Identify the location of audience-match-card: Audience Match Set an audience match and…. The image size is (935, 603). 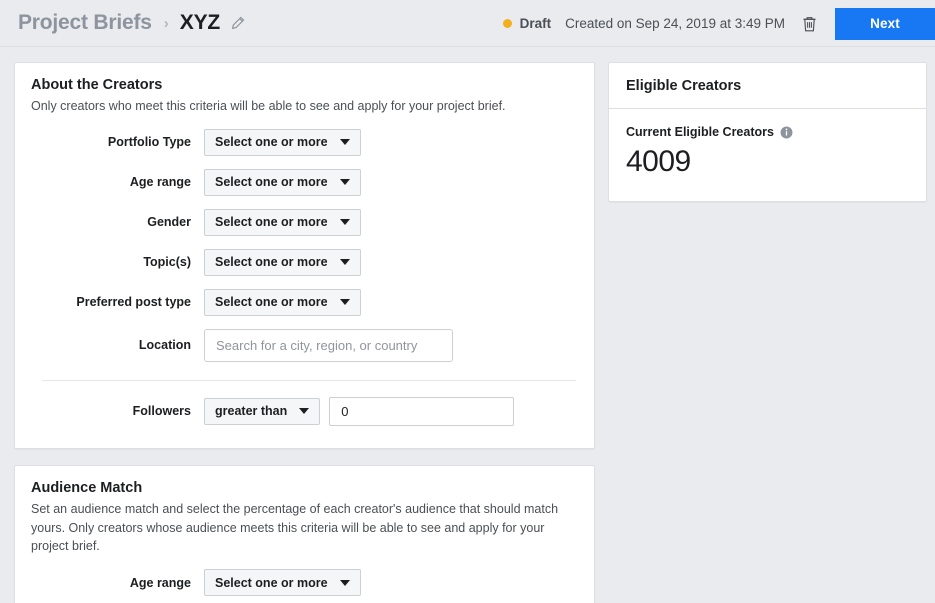
(304, 533).